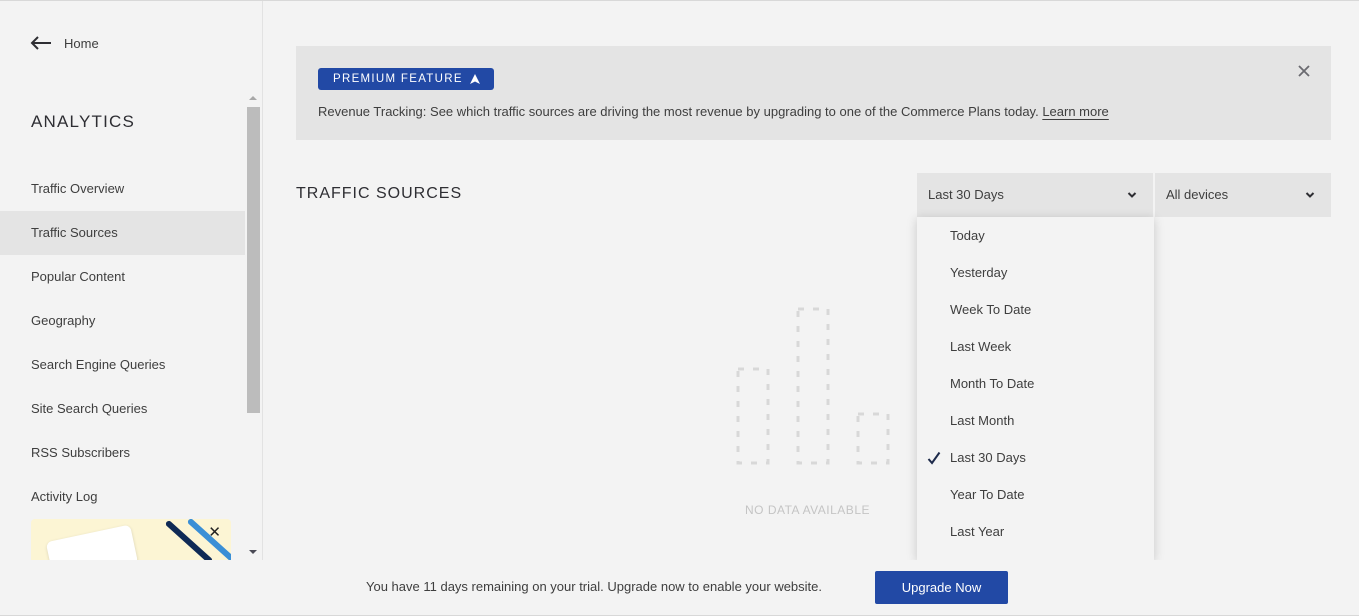  I want to click on section-title: ANALYTICS, so click(83, 121).